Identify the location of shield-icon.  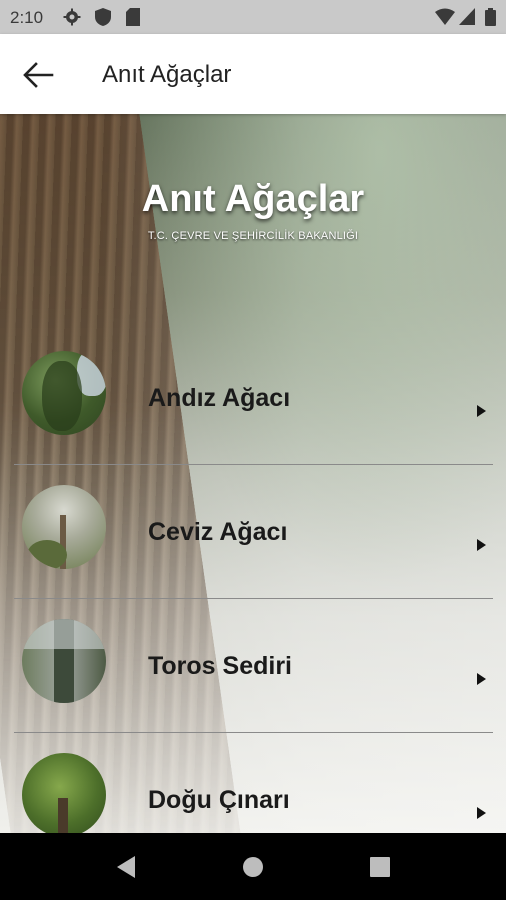
(103, 17).